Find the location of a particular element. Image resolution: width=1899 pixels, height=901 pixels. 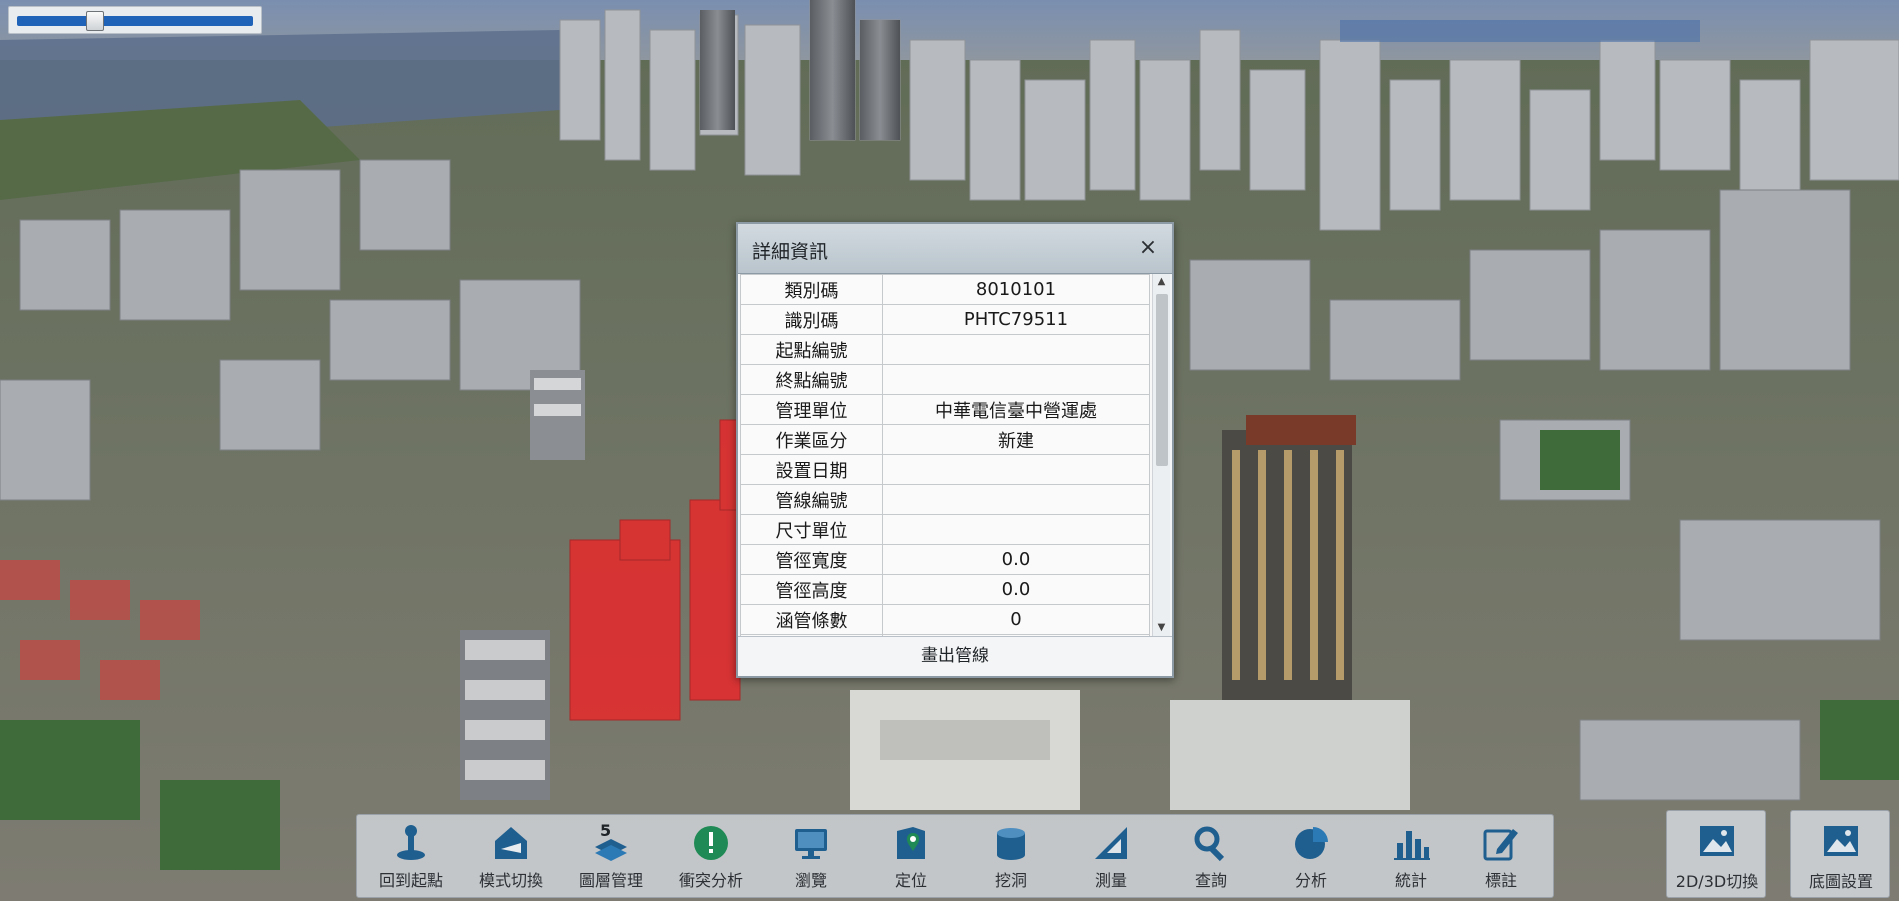

attribute-row: 識別碼 PHTC79511 is located at coordinates (945, 319).